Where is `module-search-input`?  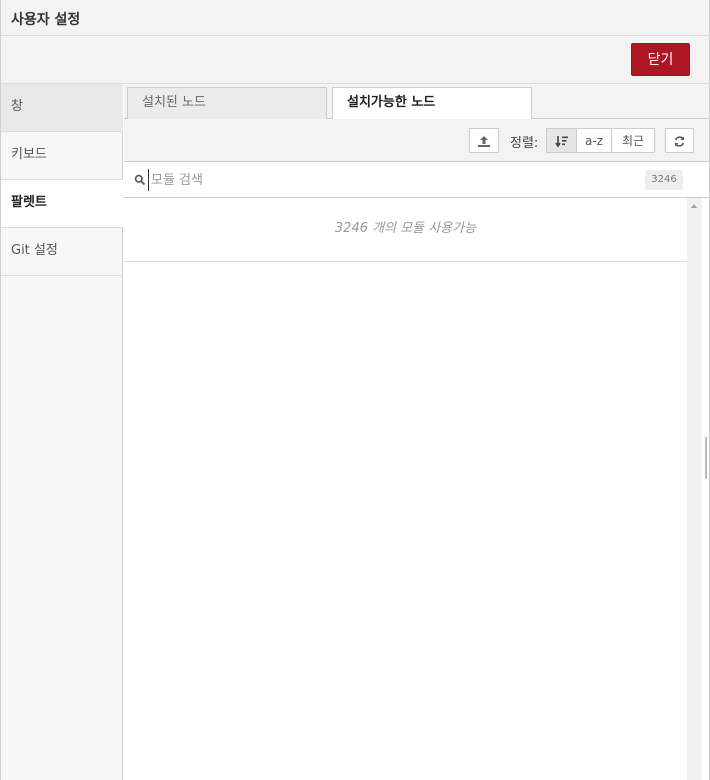 module-search-input is located at coordinates (389, 180).